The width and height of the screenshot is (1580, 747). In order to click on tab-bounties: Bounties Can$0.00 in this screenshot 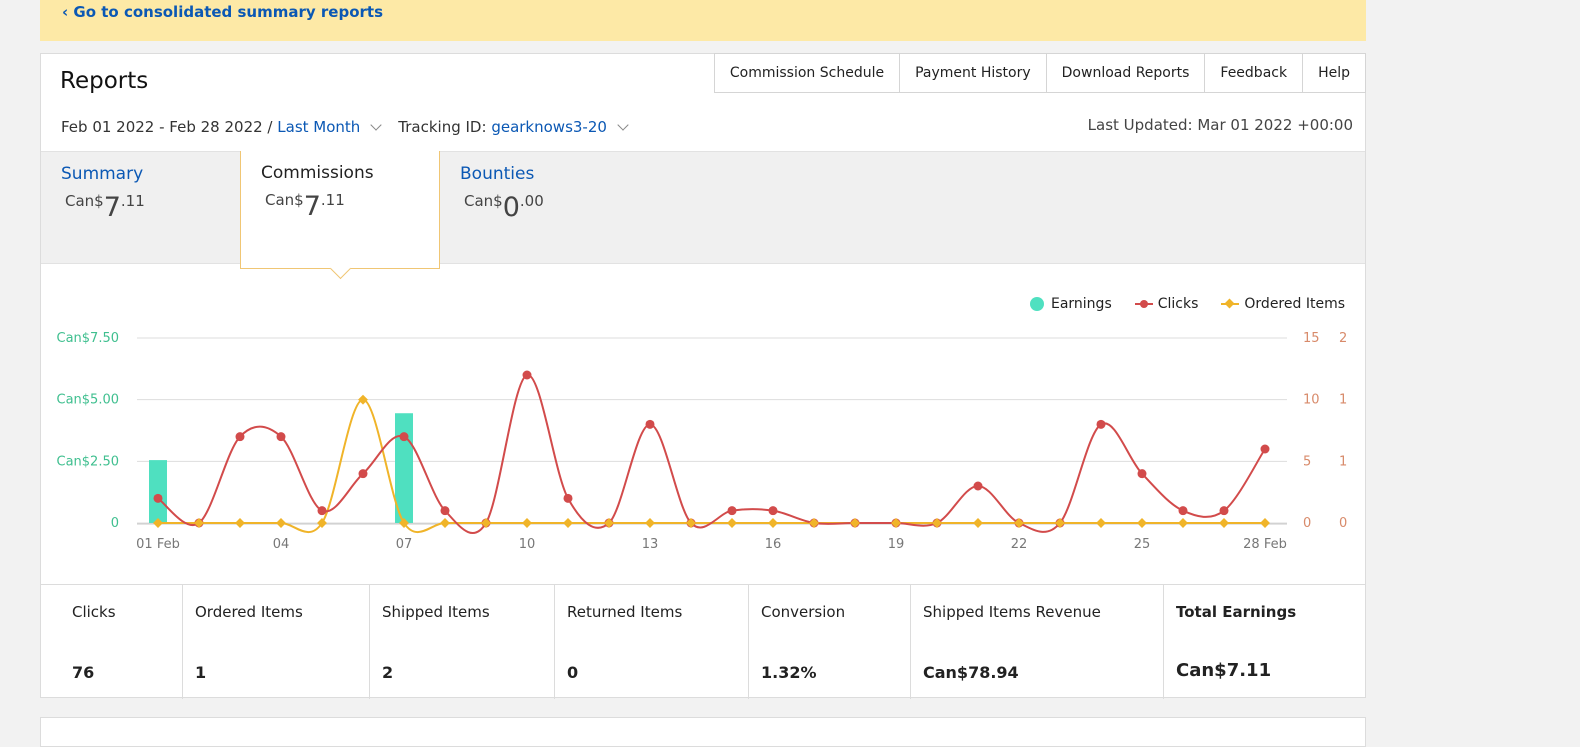, I will do `click(540, 209)`.